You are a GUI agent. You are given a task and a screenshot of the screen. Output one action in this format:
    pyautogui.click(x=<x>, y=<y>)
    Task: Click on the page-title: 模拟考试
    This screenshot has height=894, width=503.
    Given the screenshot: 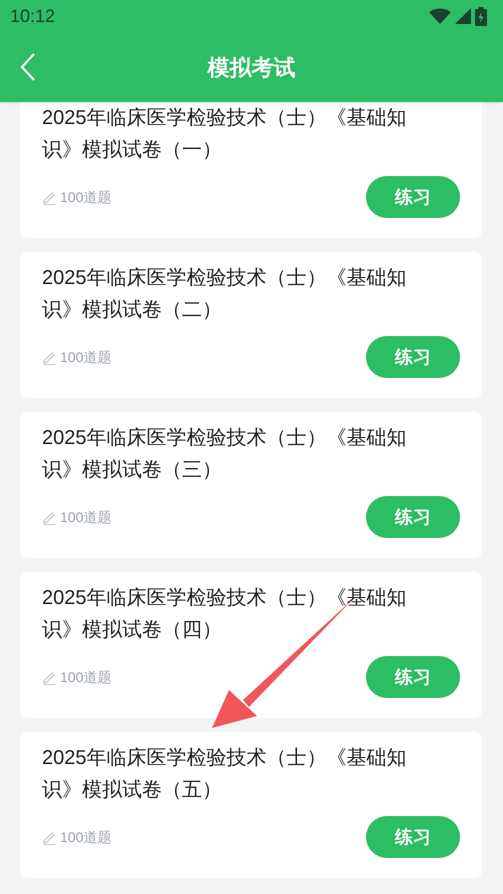 What is the action you would take?
    pyautogui.click(x=252, y=68)
    